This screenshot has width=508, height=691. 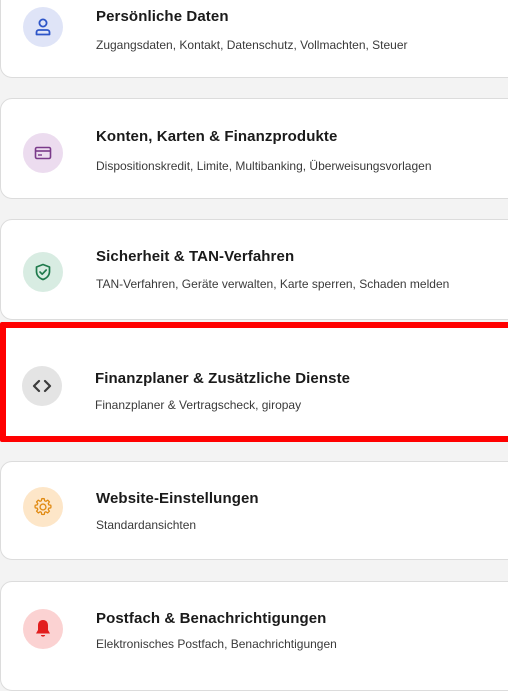 I want to click on menu-item-title: Finanzplaner & Zusätzliche Dienste, so click(x=223, y=378).